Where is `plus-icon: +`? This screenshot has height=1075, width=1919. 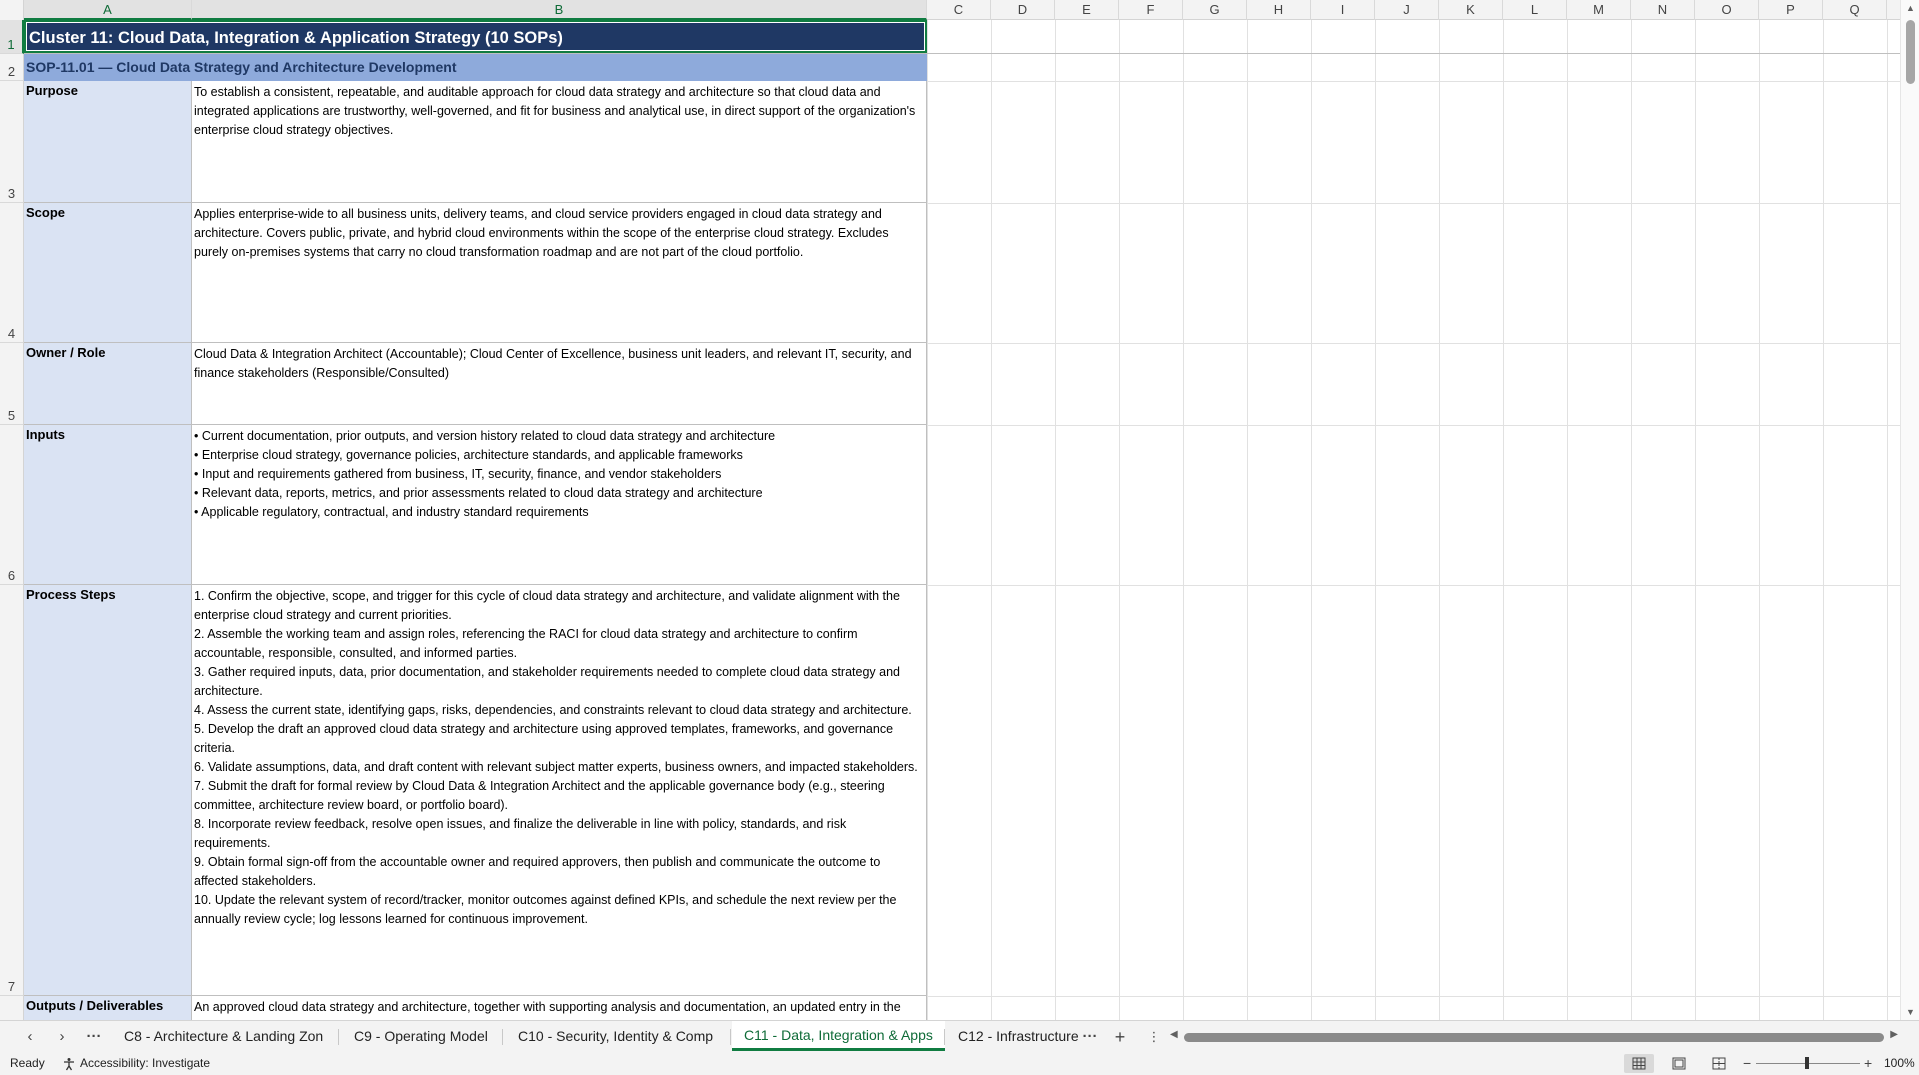
plus-icon: + is located at coordinates (1120, 1037).